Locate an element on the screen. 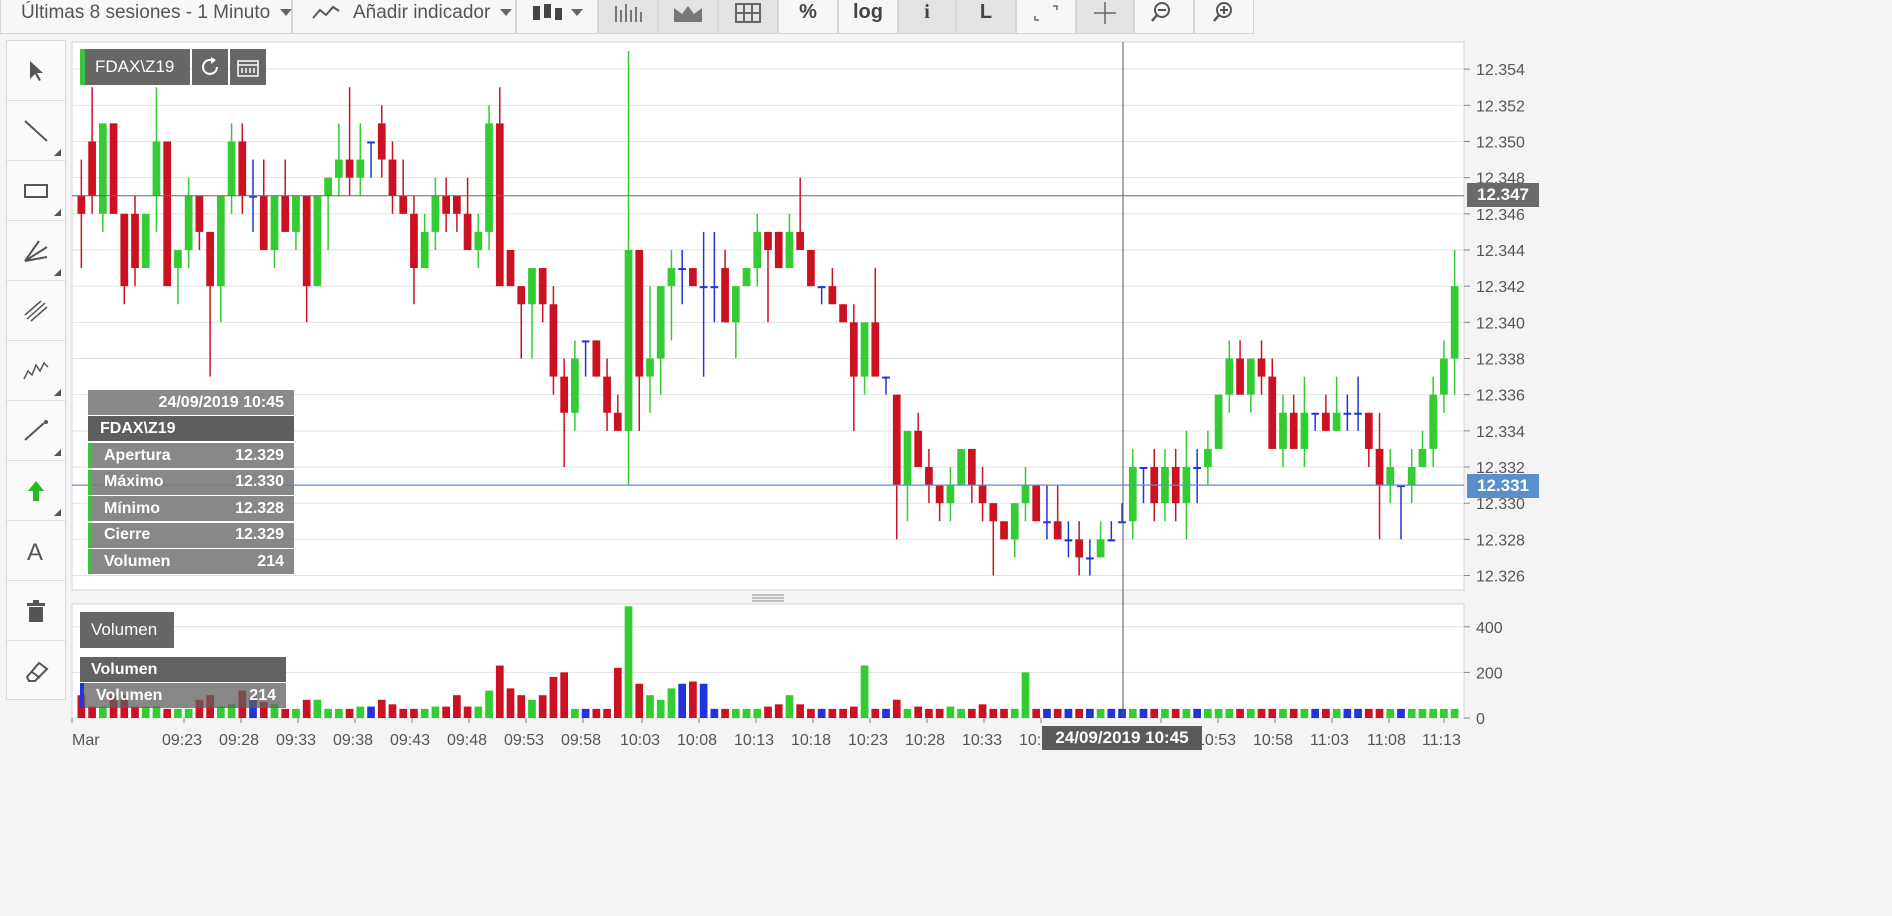  x-tick-label: 09:23 is located at coordinates (182, 740).